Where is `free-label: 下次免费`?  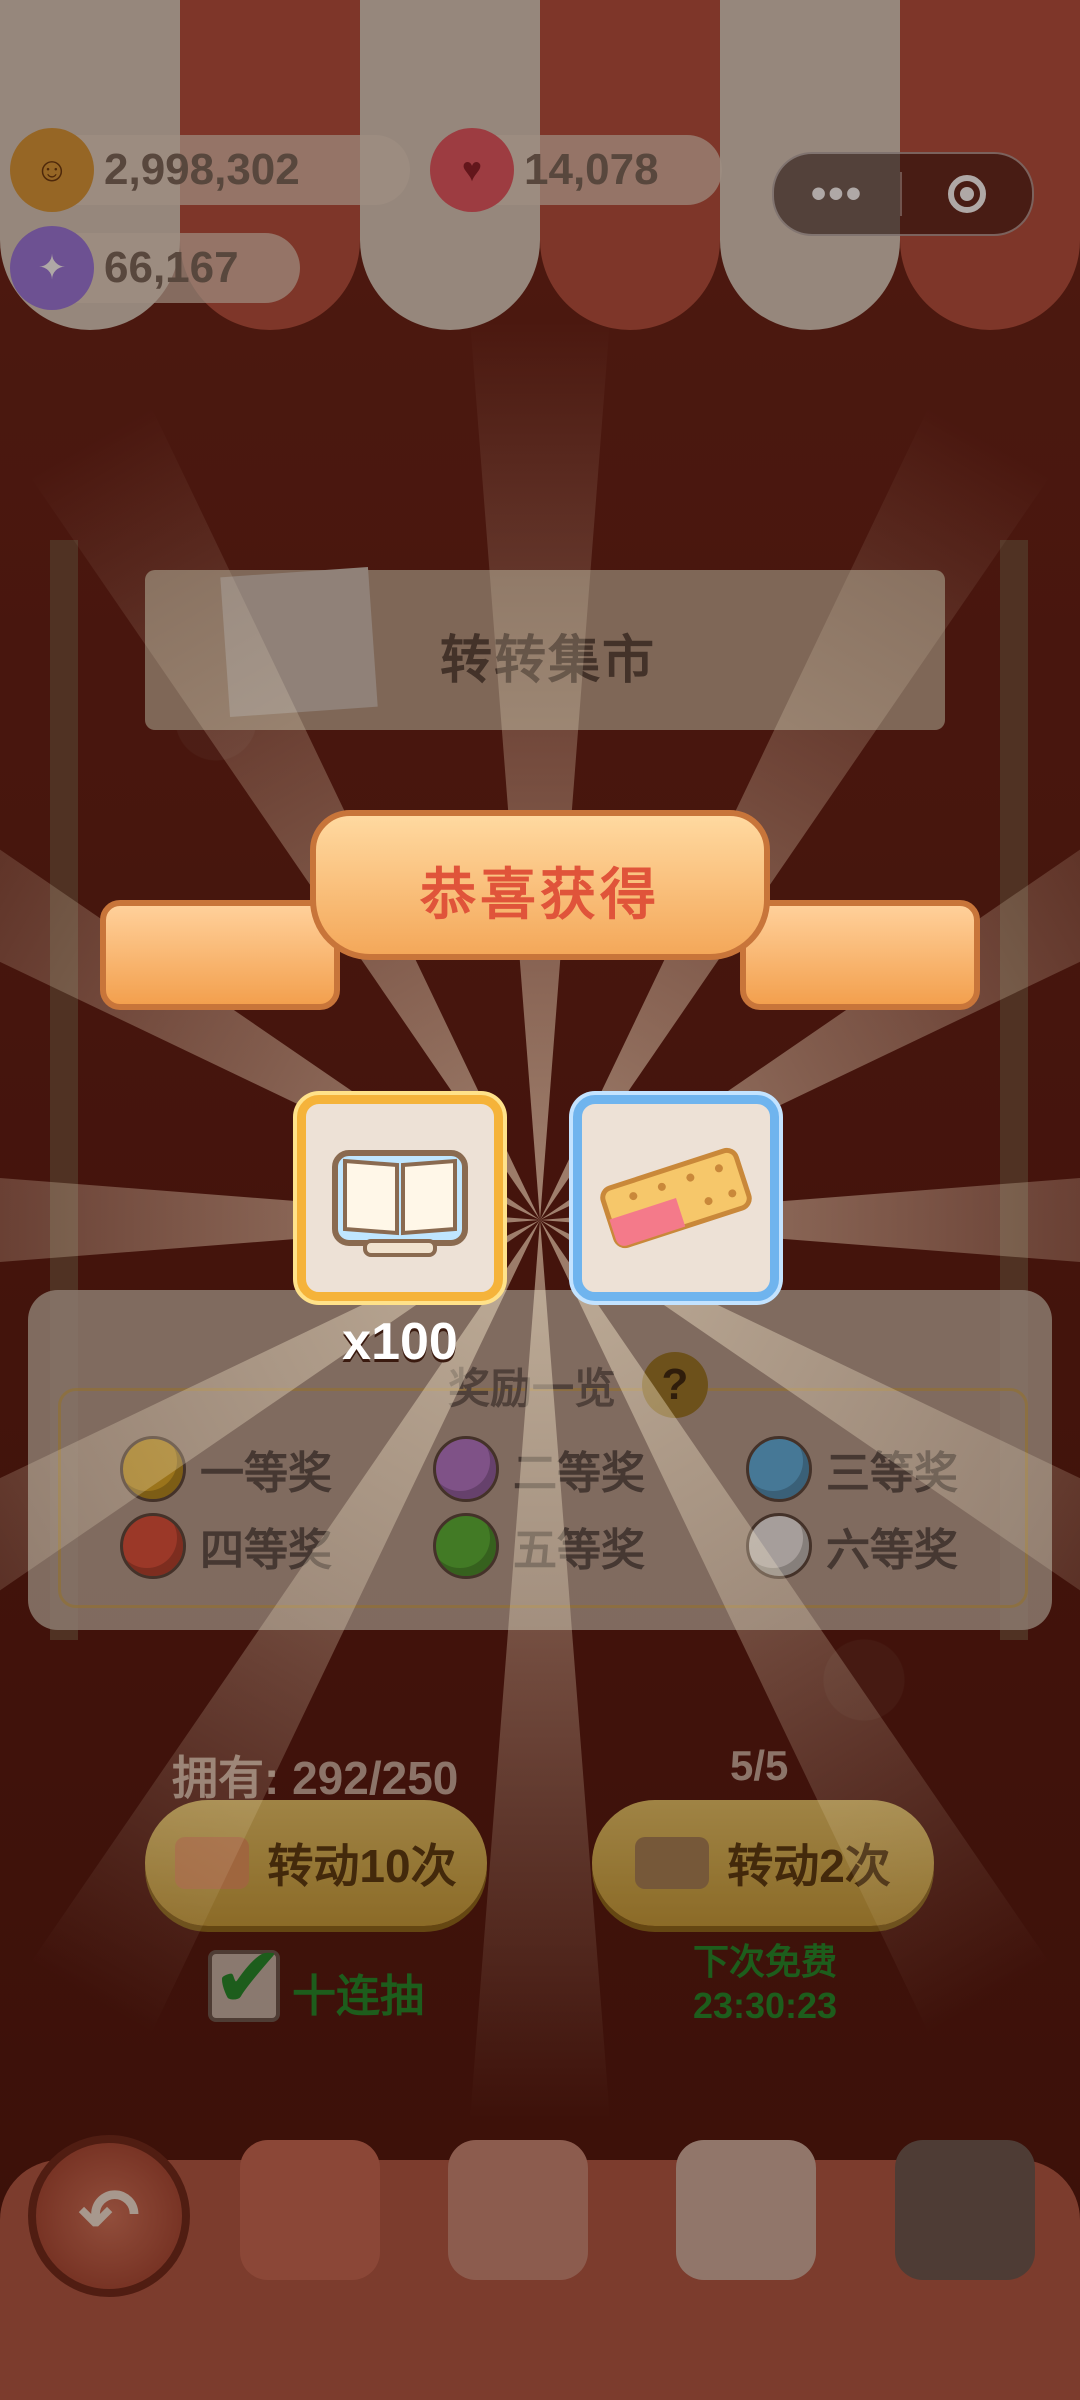
free-label: 下次免费 is located at coordinates (764, 1961).